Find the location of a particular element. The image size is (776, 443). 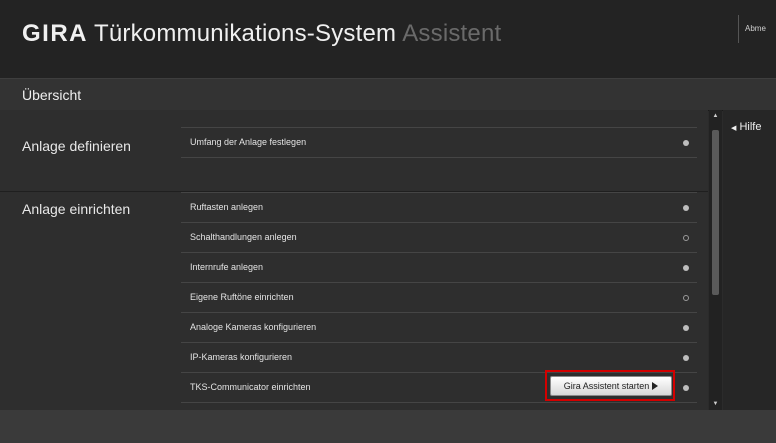

scrollbar: ▲ ▼ is located at coordinates (715, 260).